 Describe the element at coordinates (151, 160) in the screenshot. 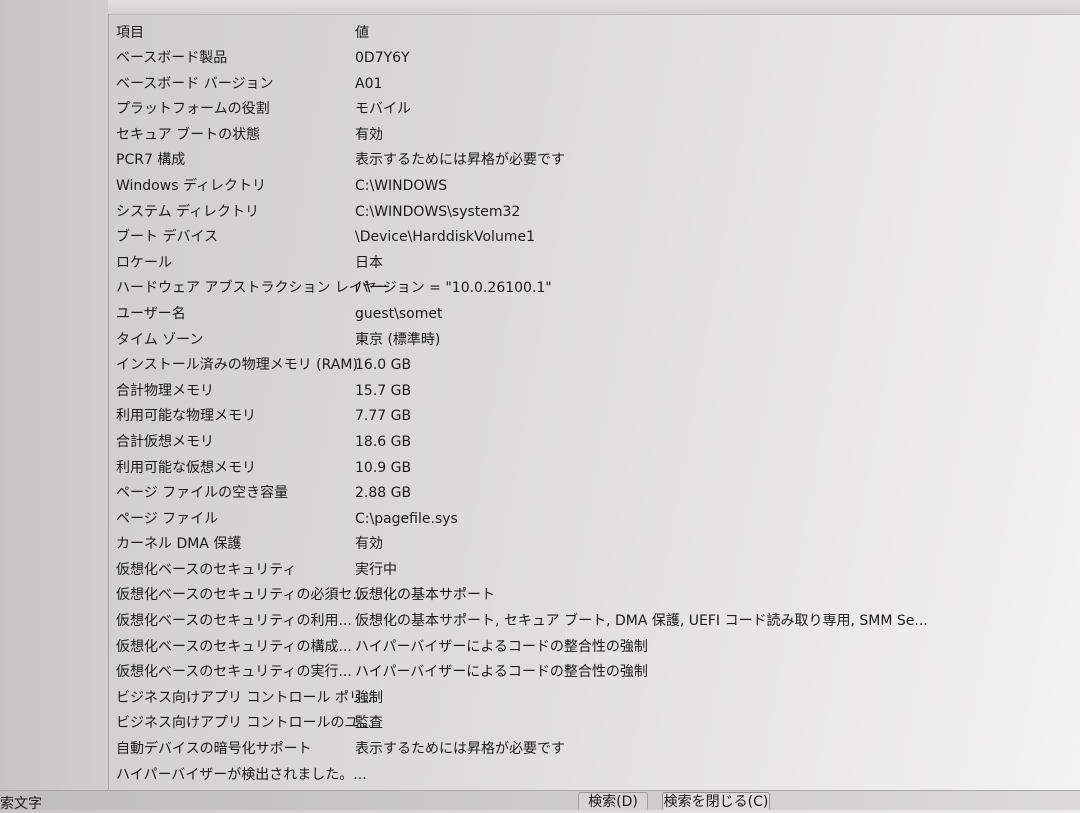

I see `row-item: PCR7 構成` at that location.